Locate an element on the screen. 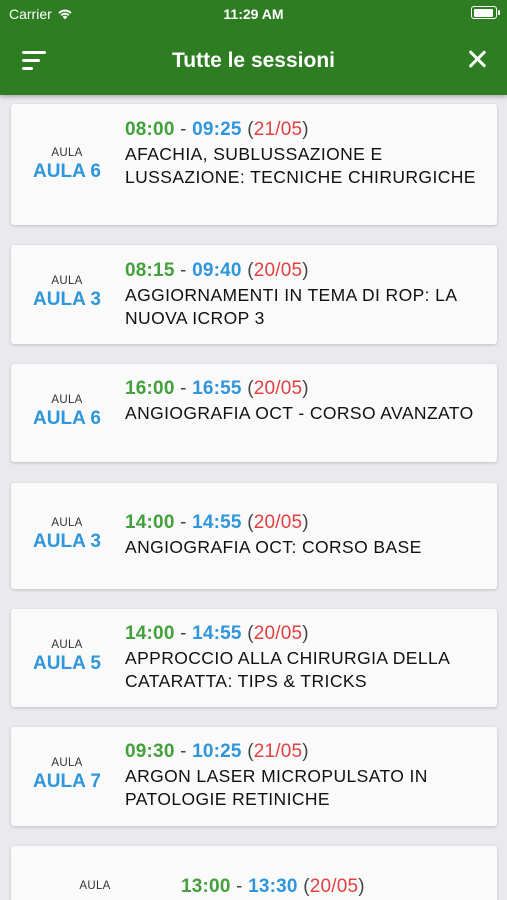 This screenshot has height=900, width=507. end-time: 09:25 is located at coordinates (217, 129).